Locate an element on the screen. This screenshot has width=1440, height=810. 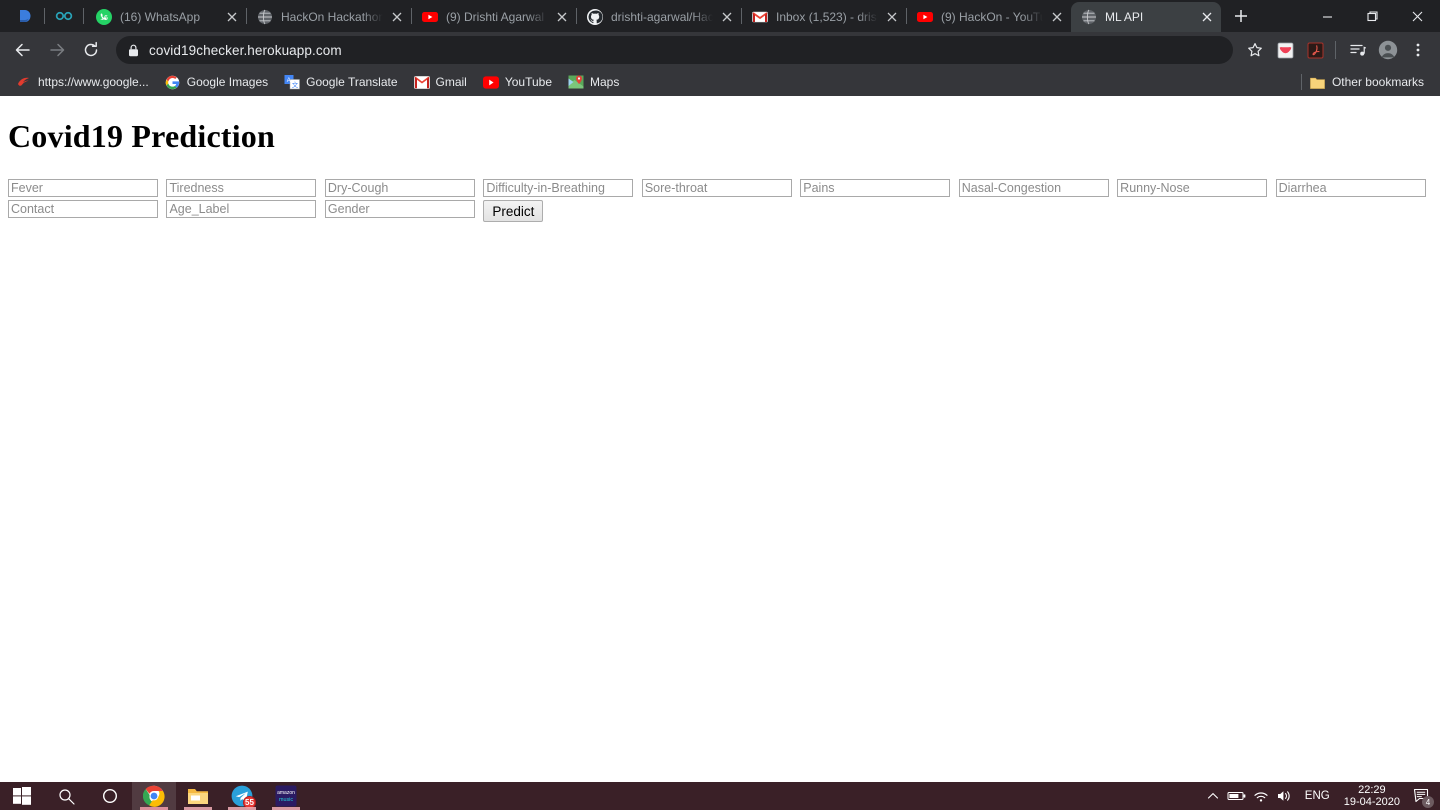
wifi-button is located at coordinates (1261, 796).